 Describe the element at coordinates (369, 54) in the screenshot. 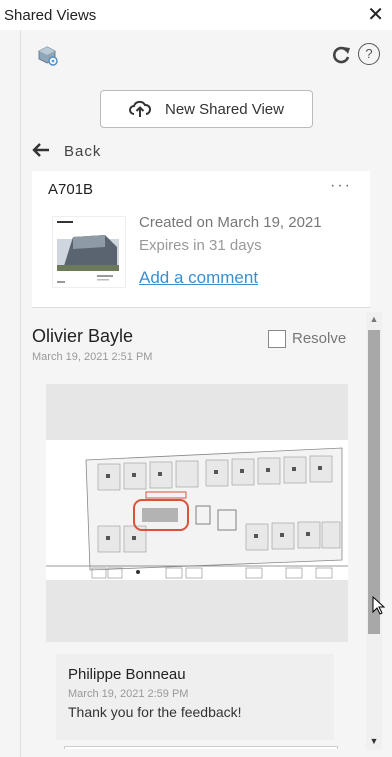

I see `help-icon: ?` at that location.